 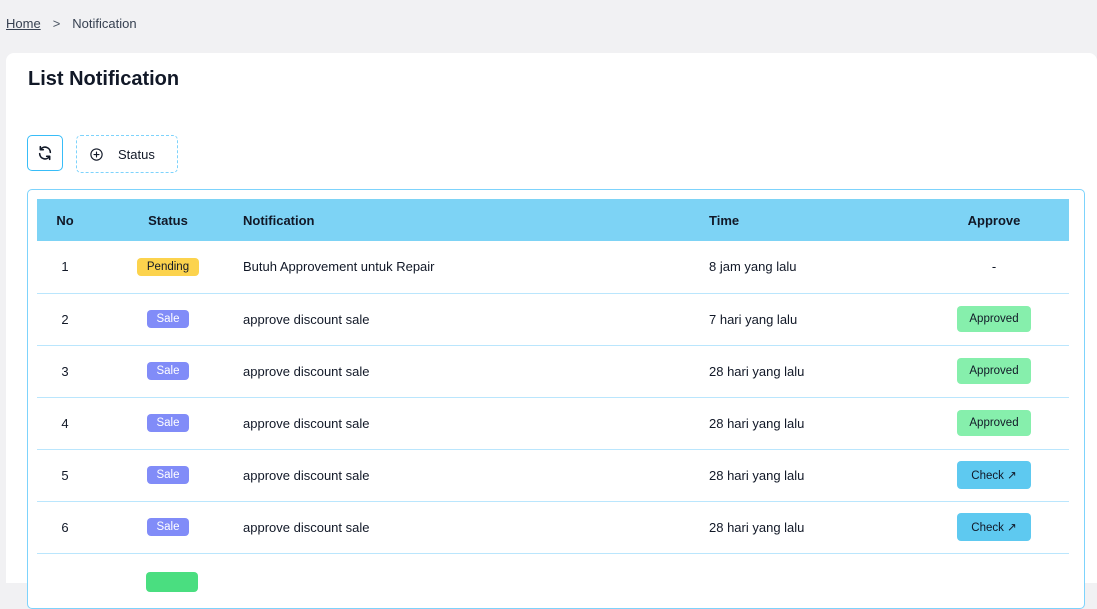 I want to click on row-no: 4, so click(x=65, y=423).